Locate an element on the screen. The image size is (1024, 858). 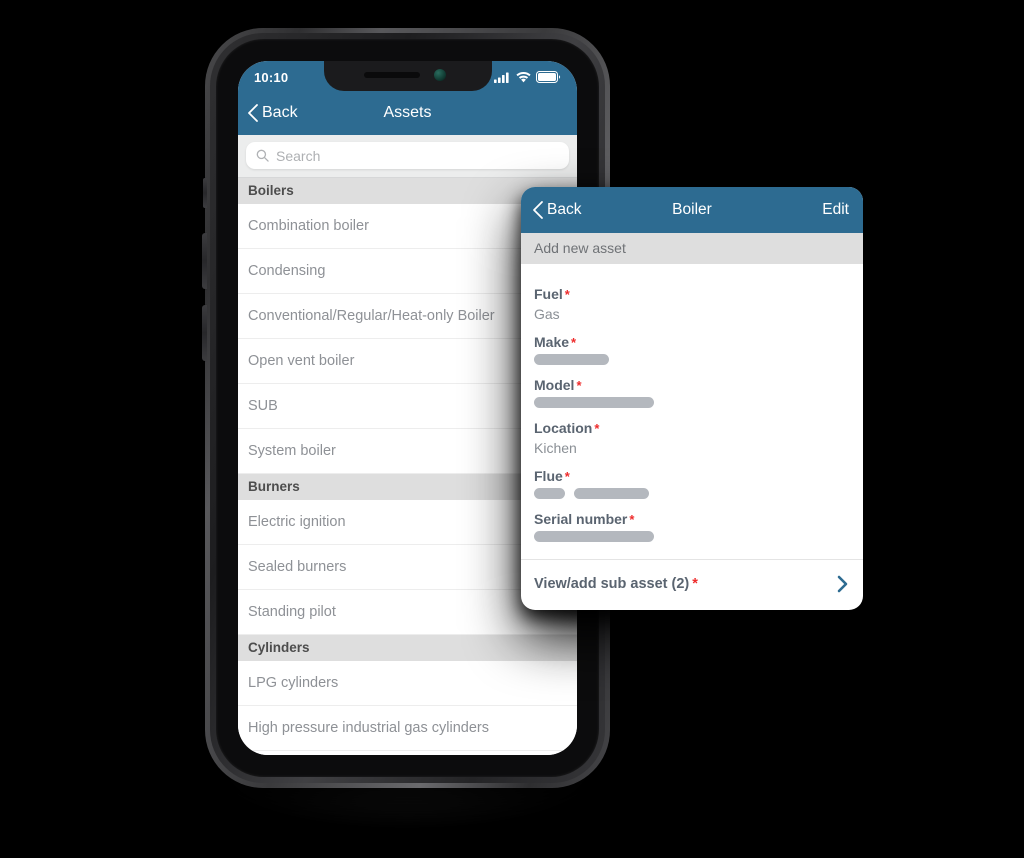
list-item: High pressure industrial gas cylinders is located at coordinates (407, 728).